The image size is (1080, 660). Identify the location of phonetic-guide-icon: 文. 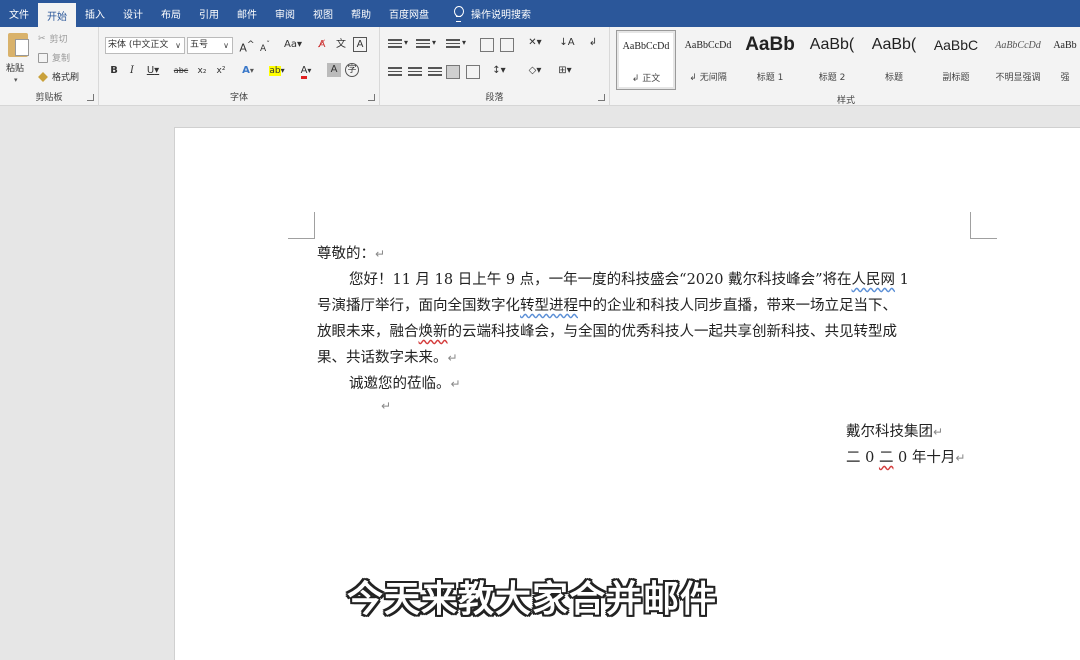
(341, 44).